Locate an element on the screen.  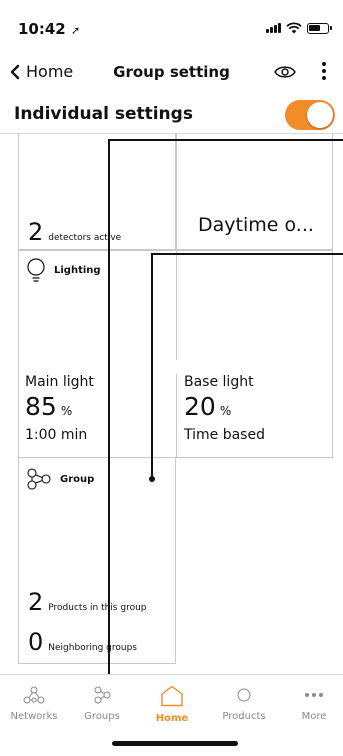
neighbors-stat: 0 Neighboring groups is located at coordinates (82, 642).